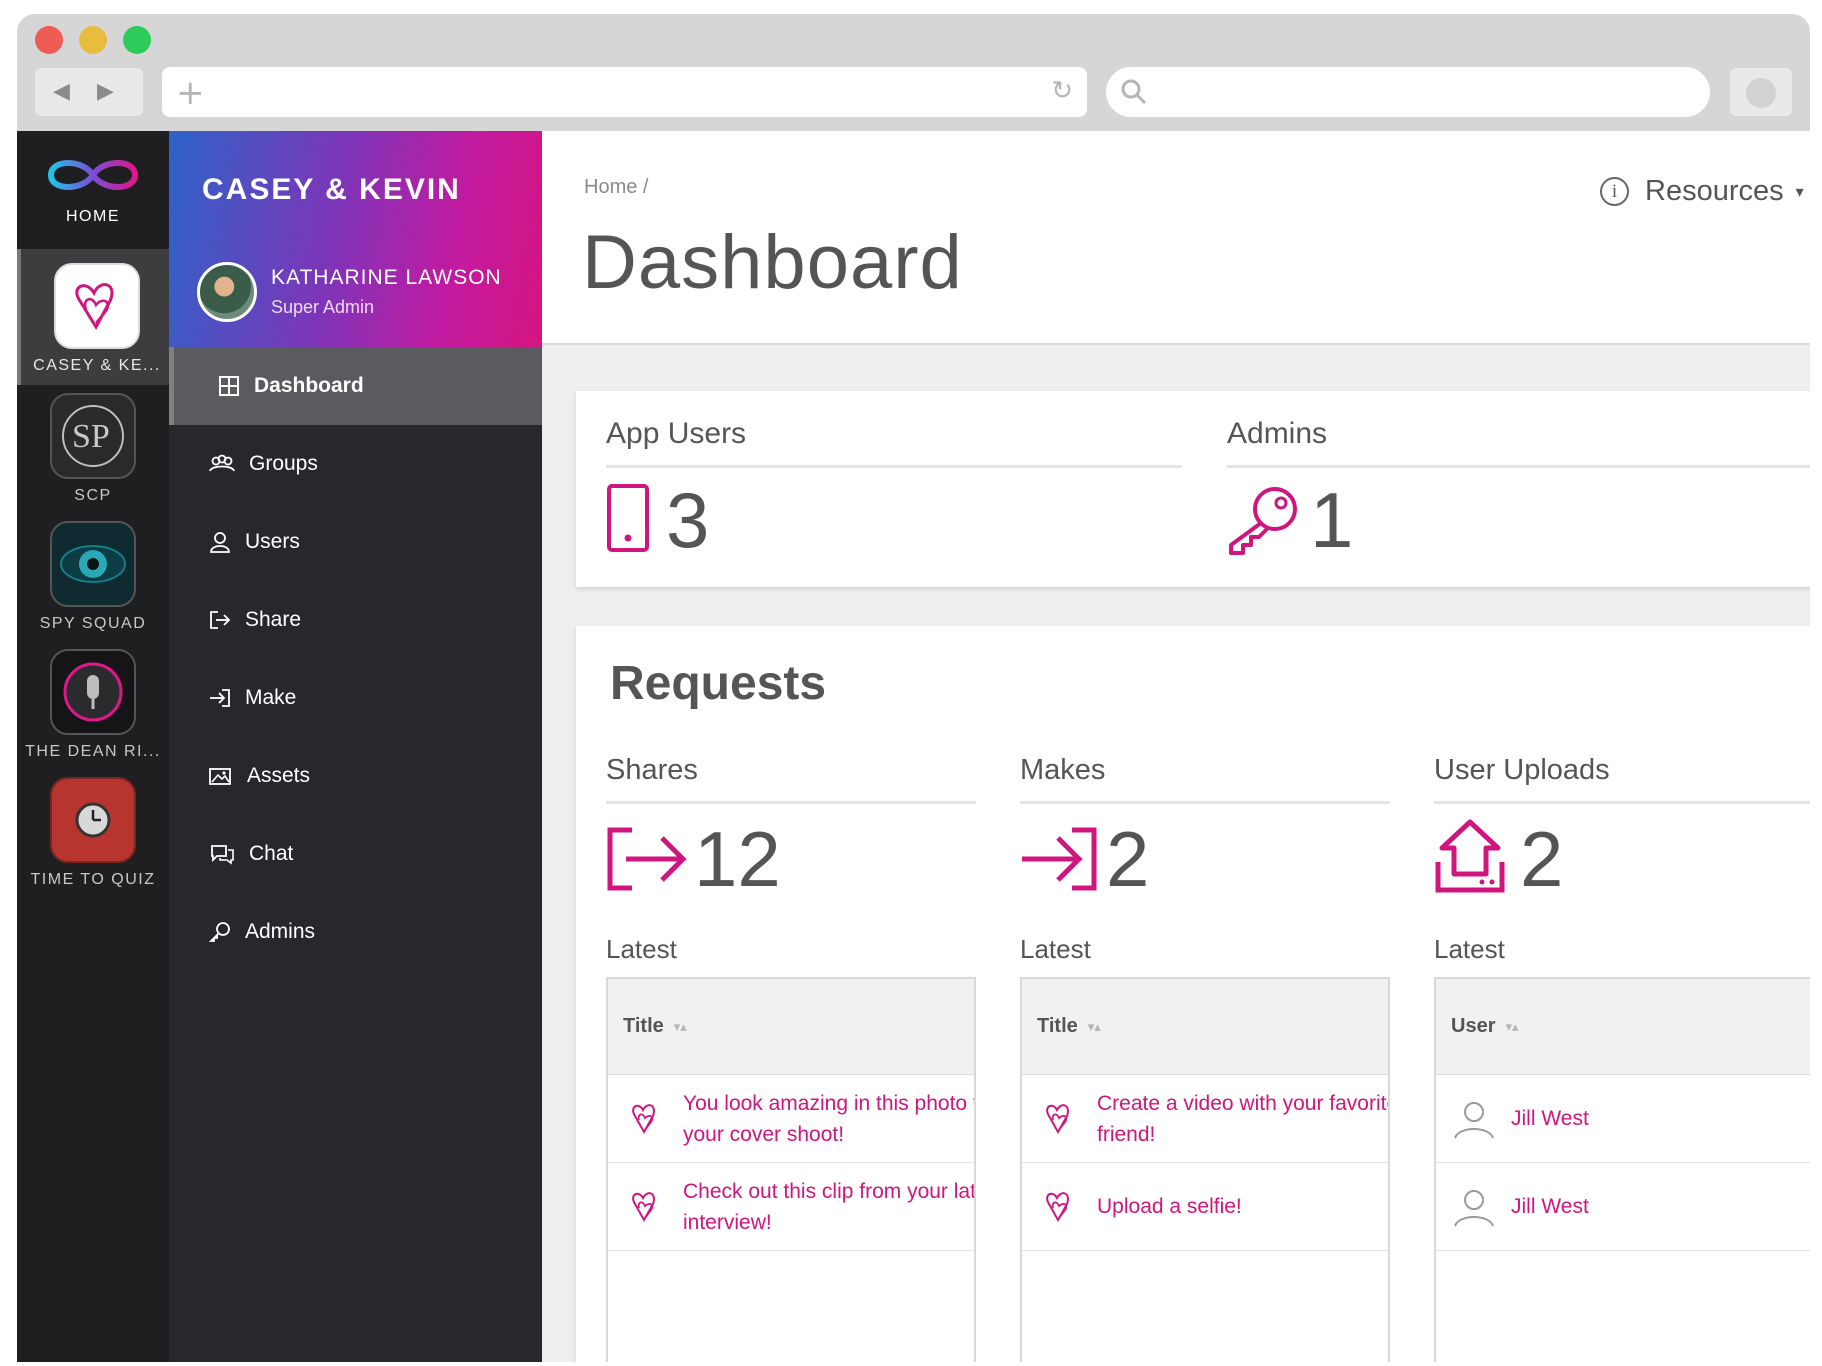  Describe the element at coordinates (331, 189) in the screenshot. I see `sidebar-app-name: CASEY & KEVIN` at that location.